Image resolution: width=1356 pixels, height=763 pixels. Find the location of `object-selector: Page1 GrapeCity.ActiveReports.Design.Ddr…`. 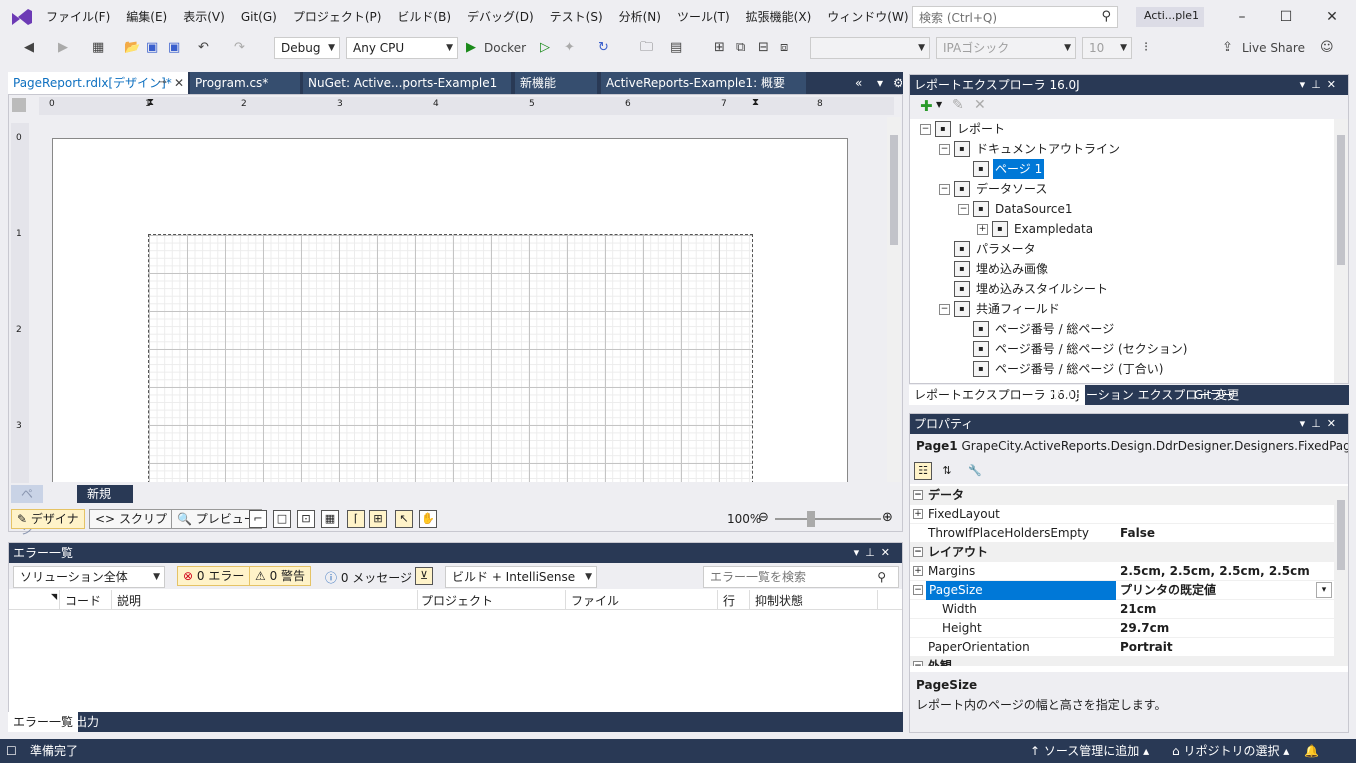

object-selector: Page1 GrapeCity.ActiveReports.Design.Ddr… is located at coordinates (1129, 446).